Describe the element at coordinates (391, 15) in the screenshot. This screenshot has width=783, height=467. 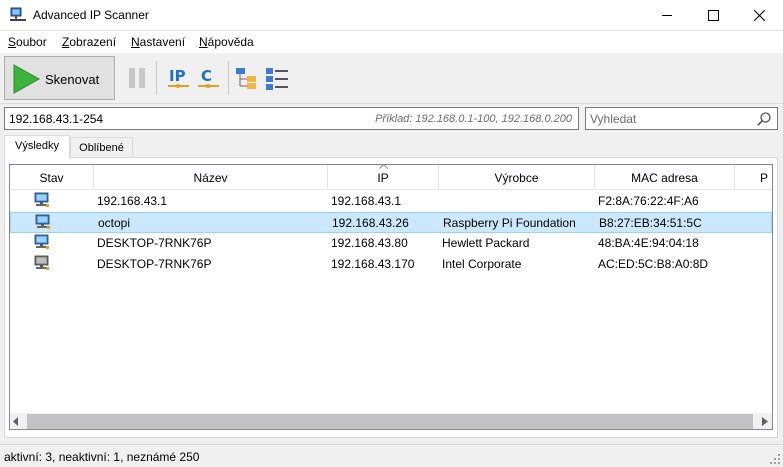
I see `title-bar: Advanced IP Scanner` at that location.